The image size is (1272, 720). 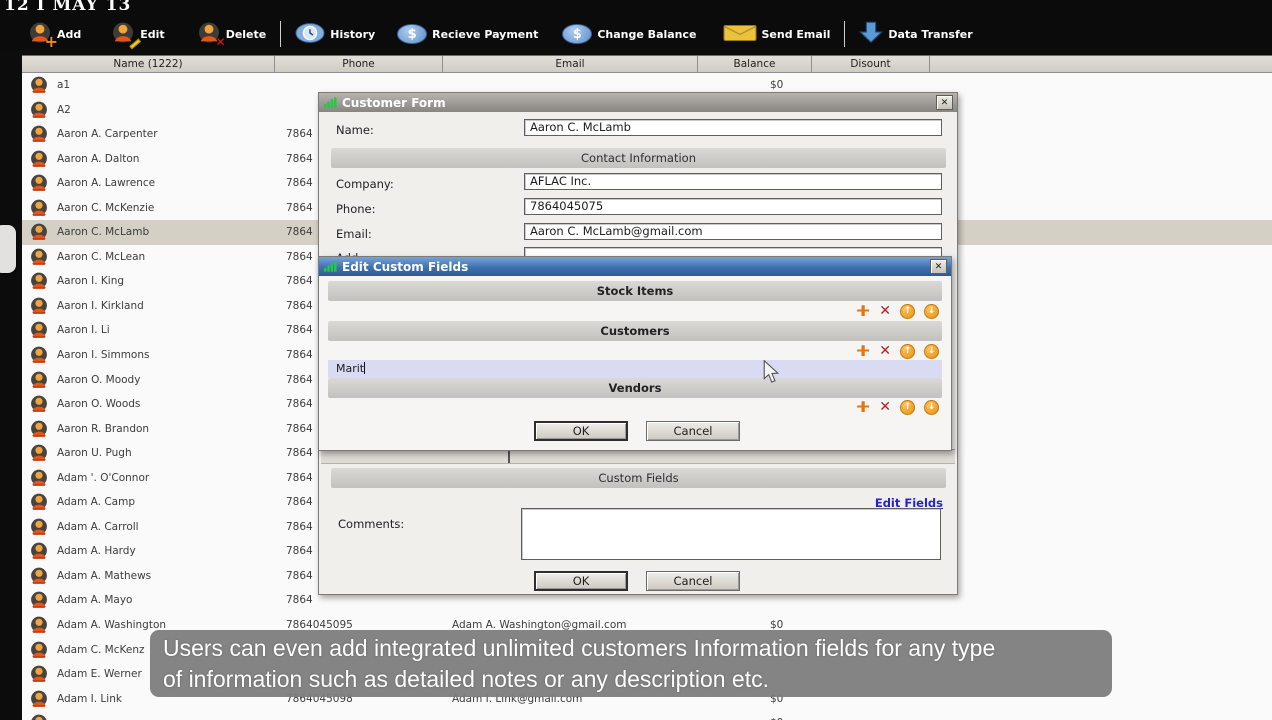 What do you see at coordinates (635, 266) in the screenshot?
I see `edit-custom-fields-titlebar: Edit Custom Fields ✕` at bounding box center [635, 266].